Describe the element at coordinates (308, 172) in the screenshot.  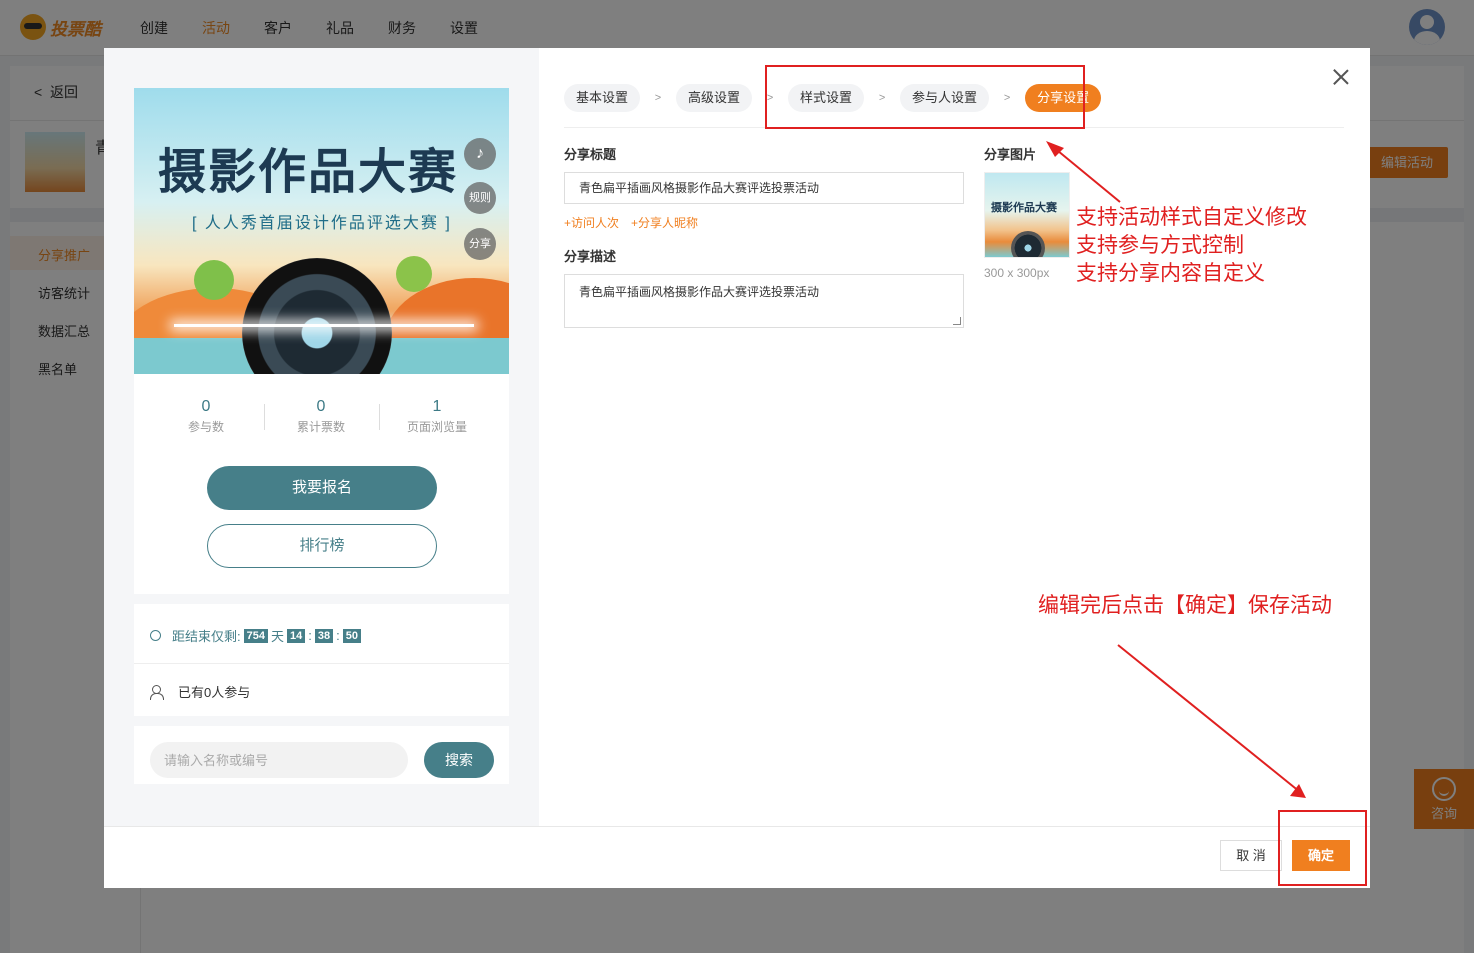
I see `poster-title: 摄影作品大赛` at that location.